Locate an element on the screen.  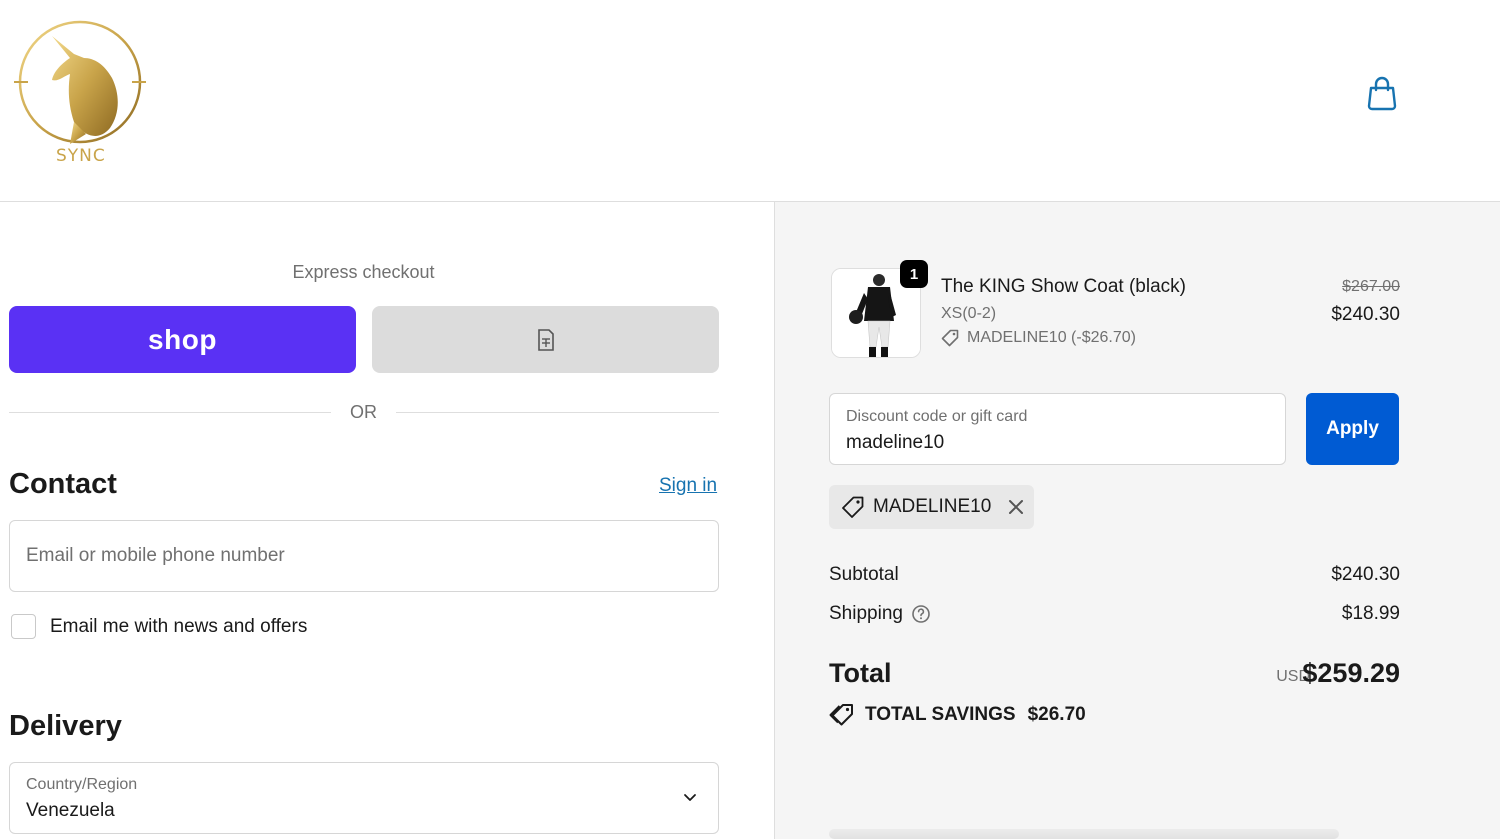
divider-left is located at coordinates (170, 412).